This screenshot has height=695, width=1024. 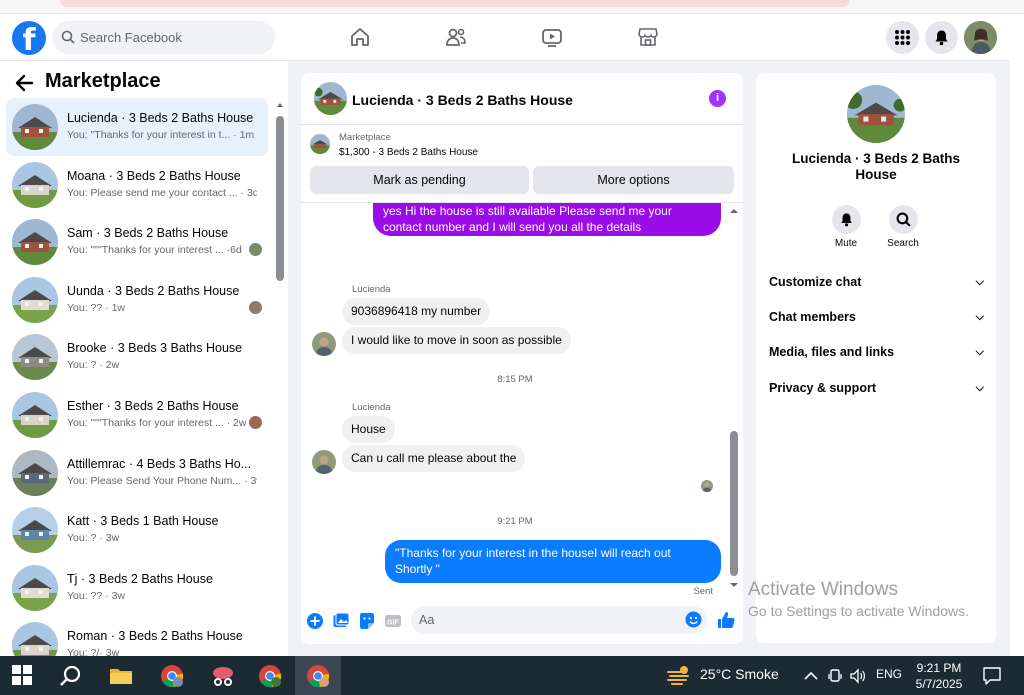 What do you see at coordinates (320, 144) in the screenshot?
I see `listing-thumbnail` at bounding box center [320, 144].